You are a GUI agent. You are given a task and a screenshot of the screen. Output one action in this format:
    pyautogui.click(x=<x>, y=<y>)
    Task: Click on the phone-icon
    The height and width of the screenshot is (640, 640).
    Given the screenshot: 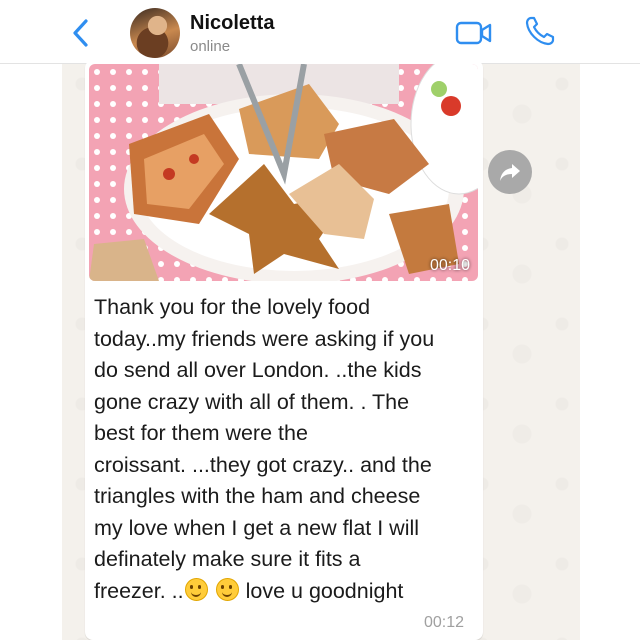 What is the action you would take?
    pyautogui.click(x=540, y=31)
    